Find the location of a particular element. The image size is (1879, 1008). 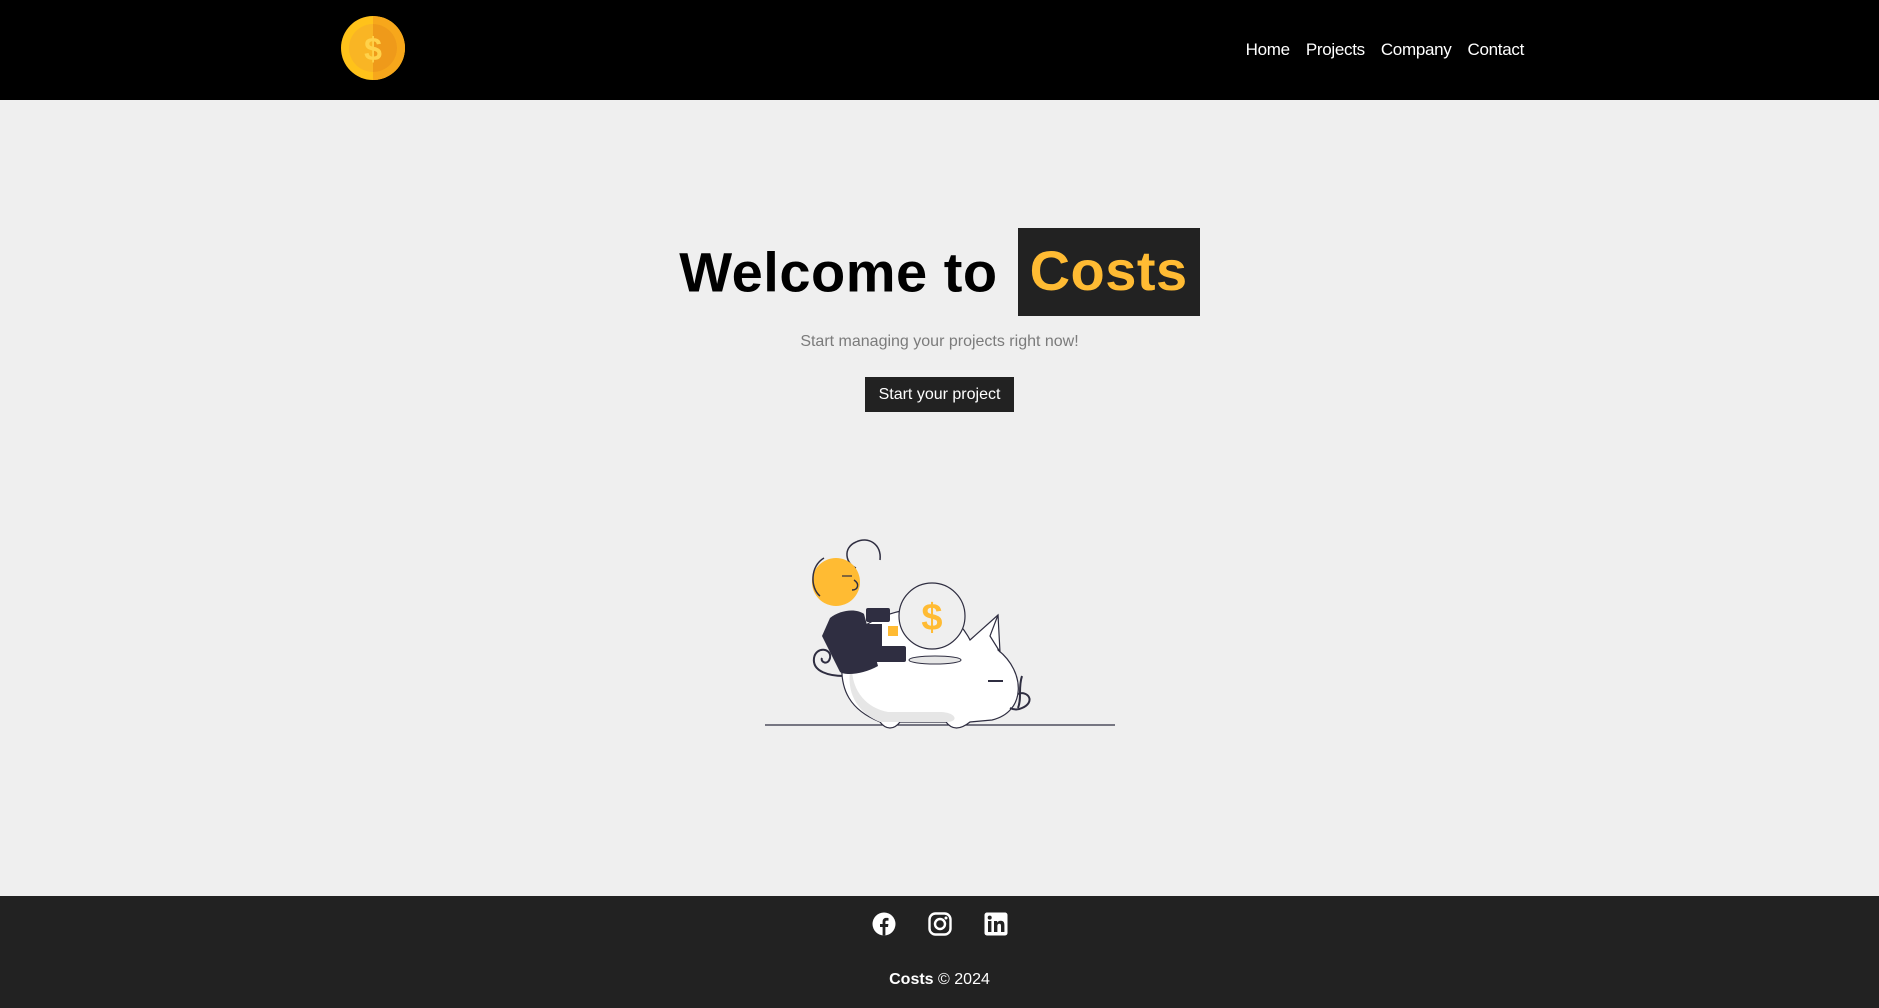

hero-title: Welcome to Costs is located at coordinates (939, 272).